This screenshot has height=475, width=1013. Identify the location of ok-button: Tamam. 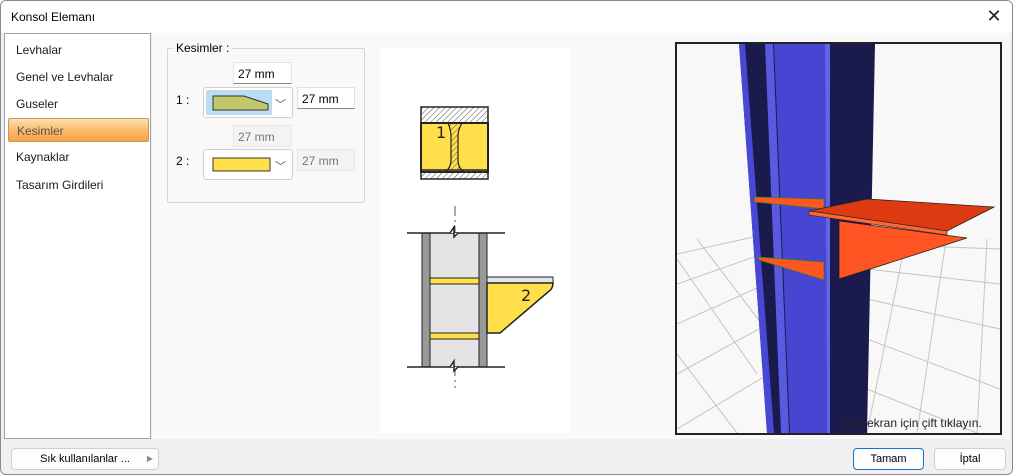
(888, 459).